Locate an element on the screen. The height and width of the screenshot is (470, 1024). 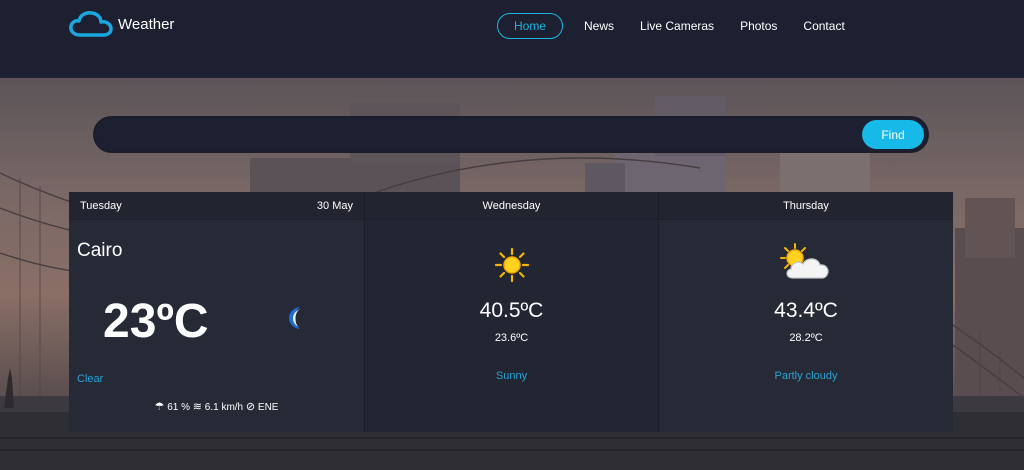
today-day: Tuesday is located at coordinates (101, 205).